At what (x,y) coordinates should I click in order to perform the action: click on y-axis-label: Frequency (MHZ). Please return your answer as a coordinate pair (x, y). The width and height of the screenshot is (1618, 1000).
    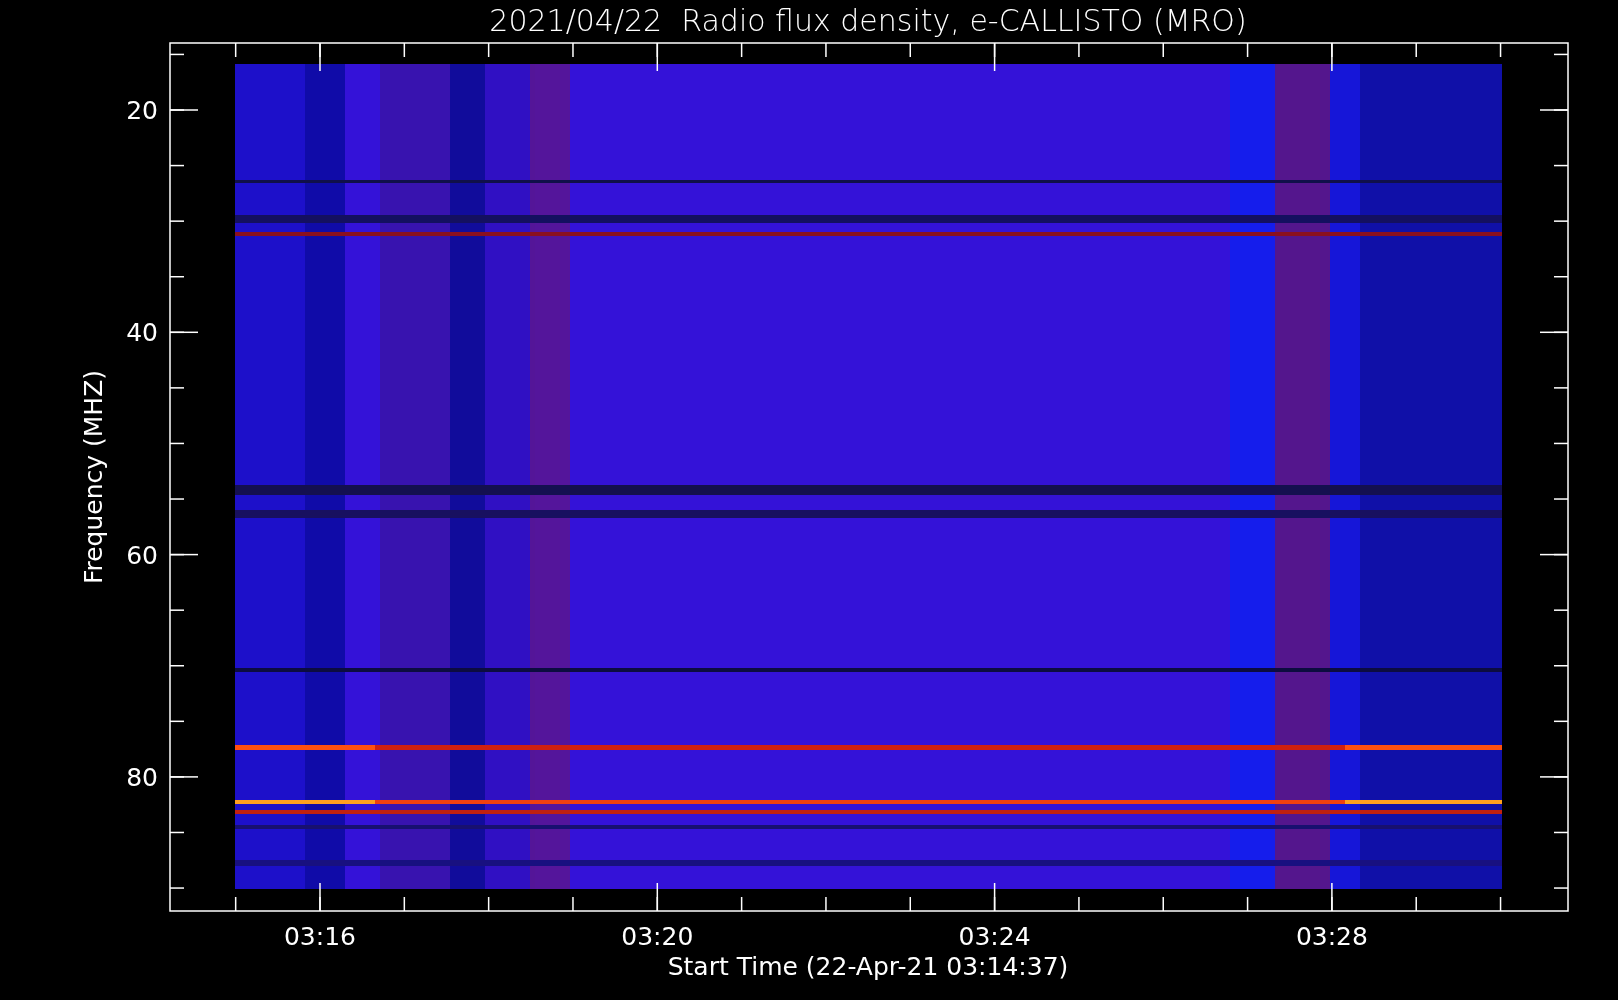
    Looking at the image, I should click on (93, 477).